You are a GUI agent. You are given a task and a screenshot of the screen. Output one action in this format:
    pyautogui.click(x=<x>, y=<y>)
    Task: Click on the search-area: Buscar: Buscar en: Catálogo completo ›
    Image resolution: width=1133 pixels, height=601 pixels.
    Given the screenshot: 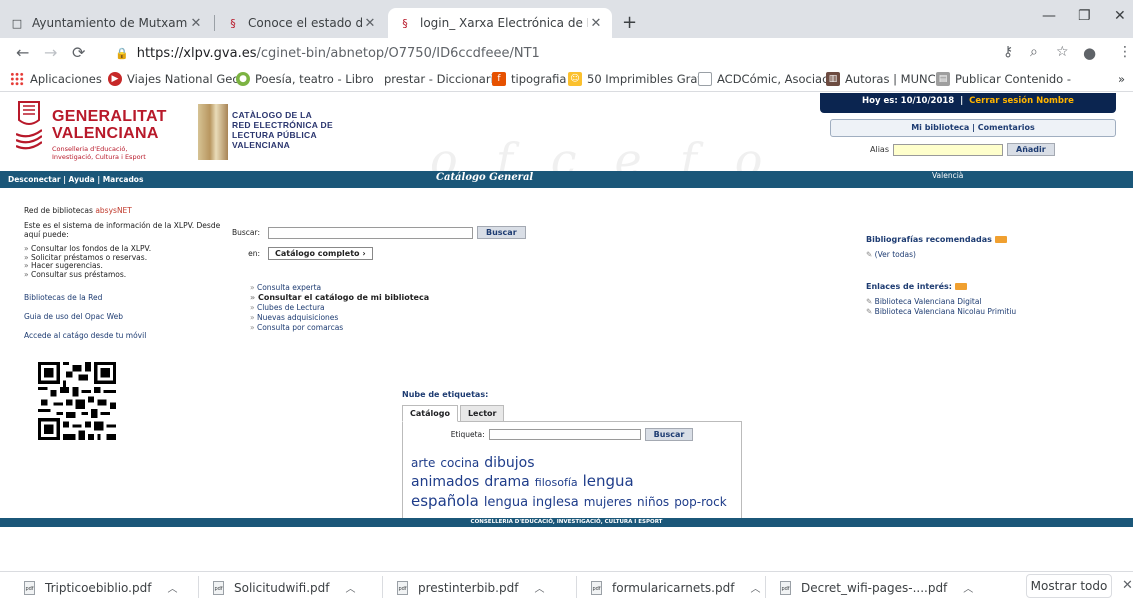 What is the action you would take?
    pyautogui.click(x=379, y=247)
    